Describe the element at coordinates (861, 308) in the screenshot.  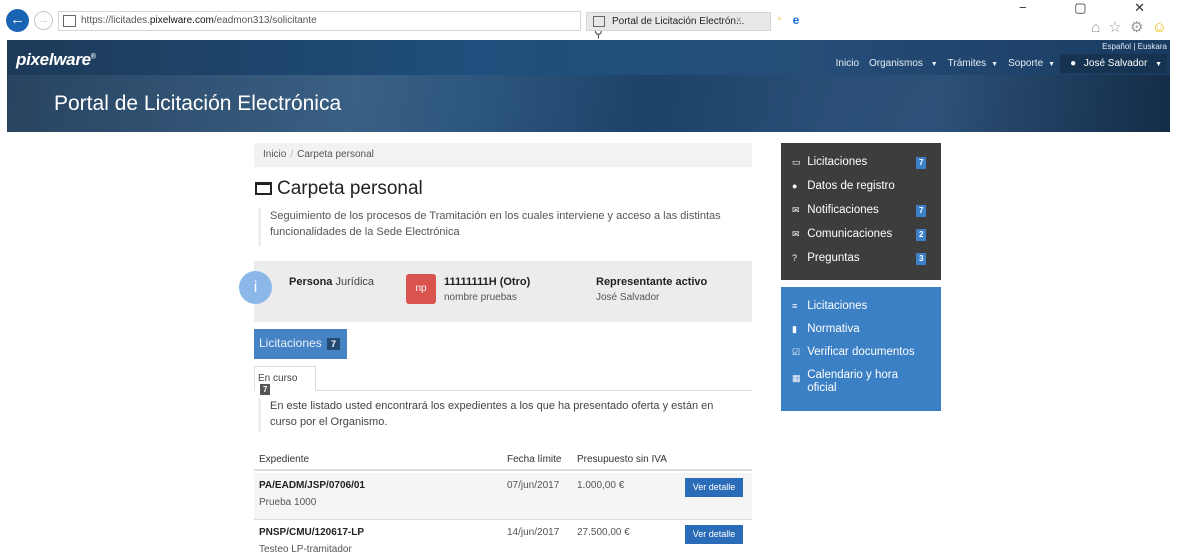
I see `side-item-licitaciones-public: ≡ Licitaciones` at that location.